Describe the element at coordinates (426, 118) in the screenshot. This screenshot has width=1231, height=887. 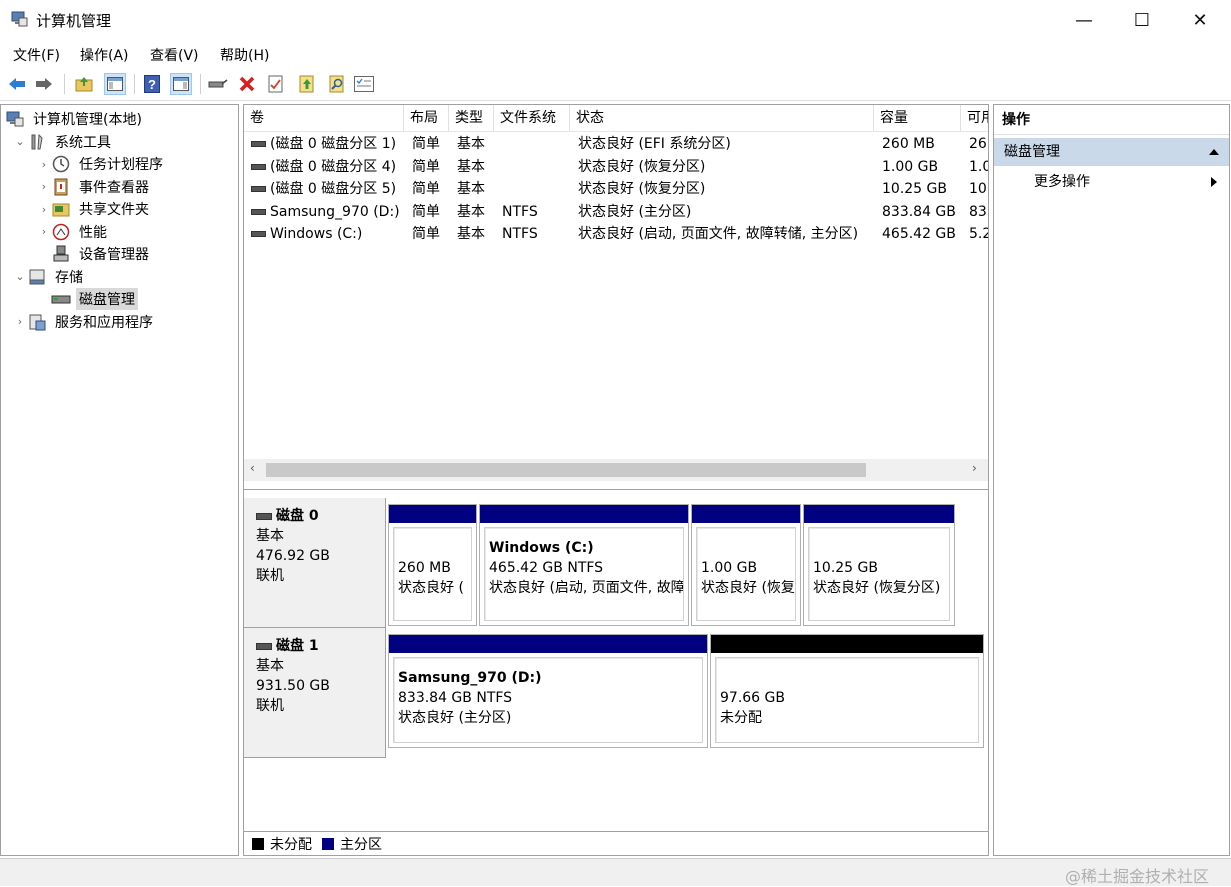
I see `column-header: 布局` at that location.